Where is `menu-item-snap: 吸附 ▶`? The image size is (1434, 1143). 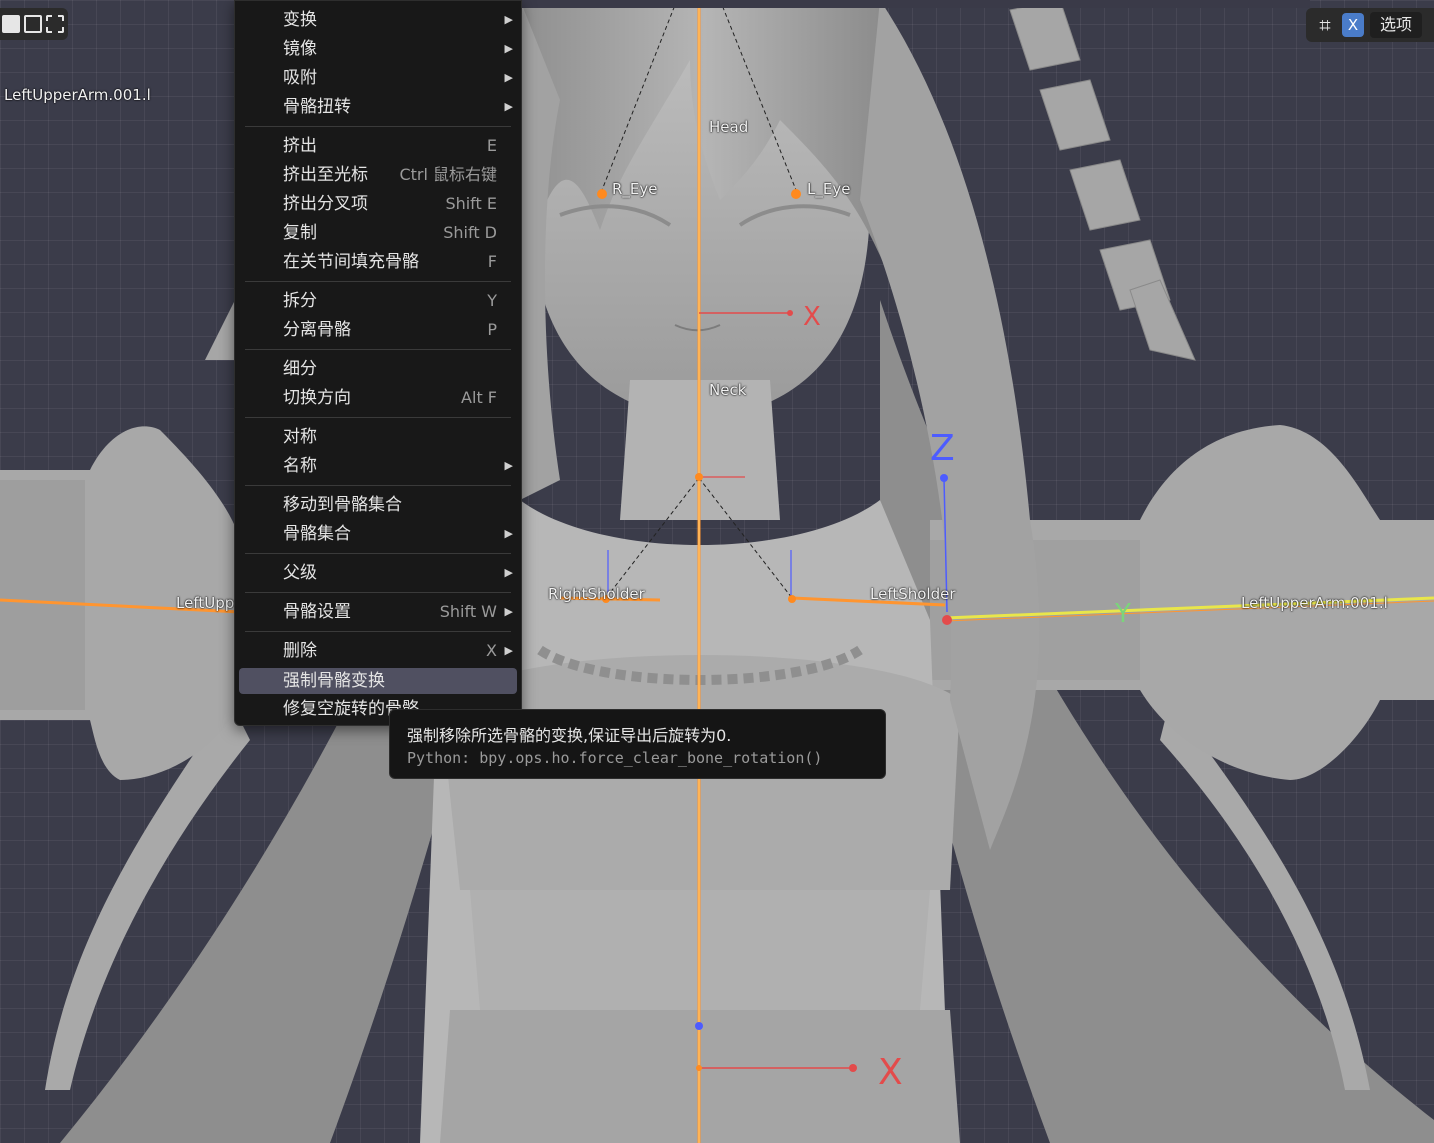 menu-item-snap: 吸附 ▶ is located at coordinates (379, 78).